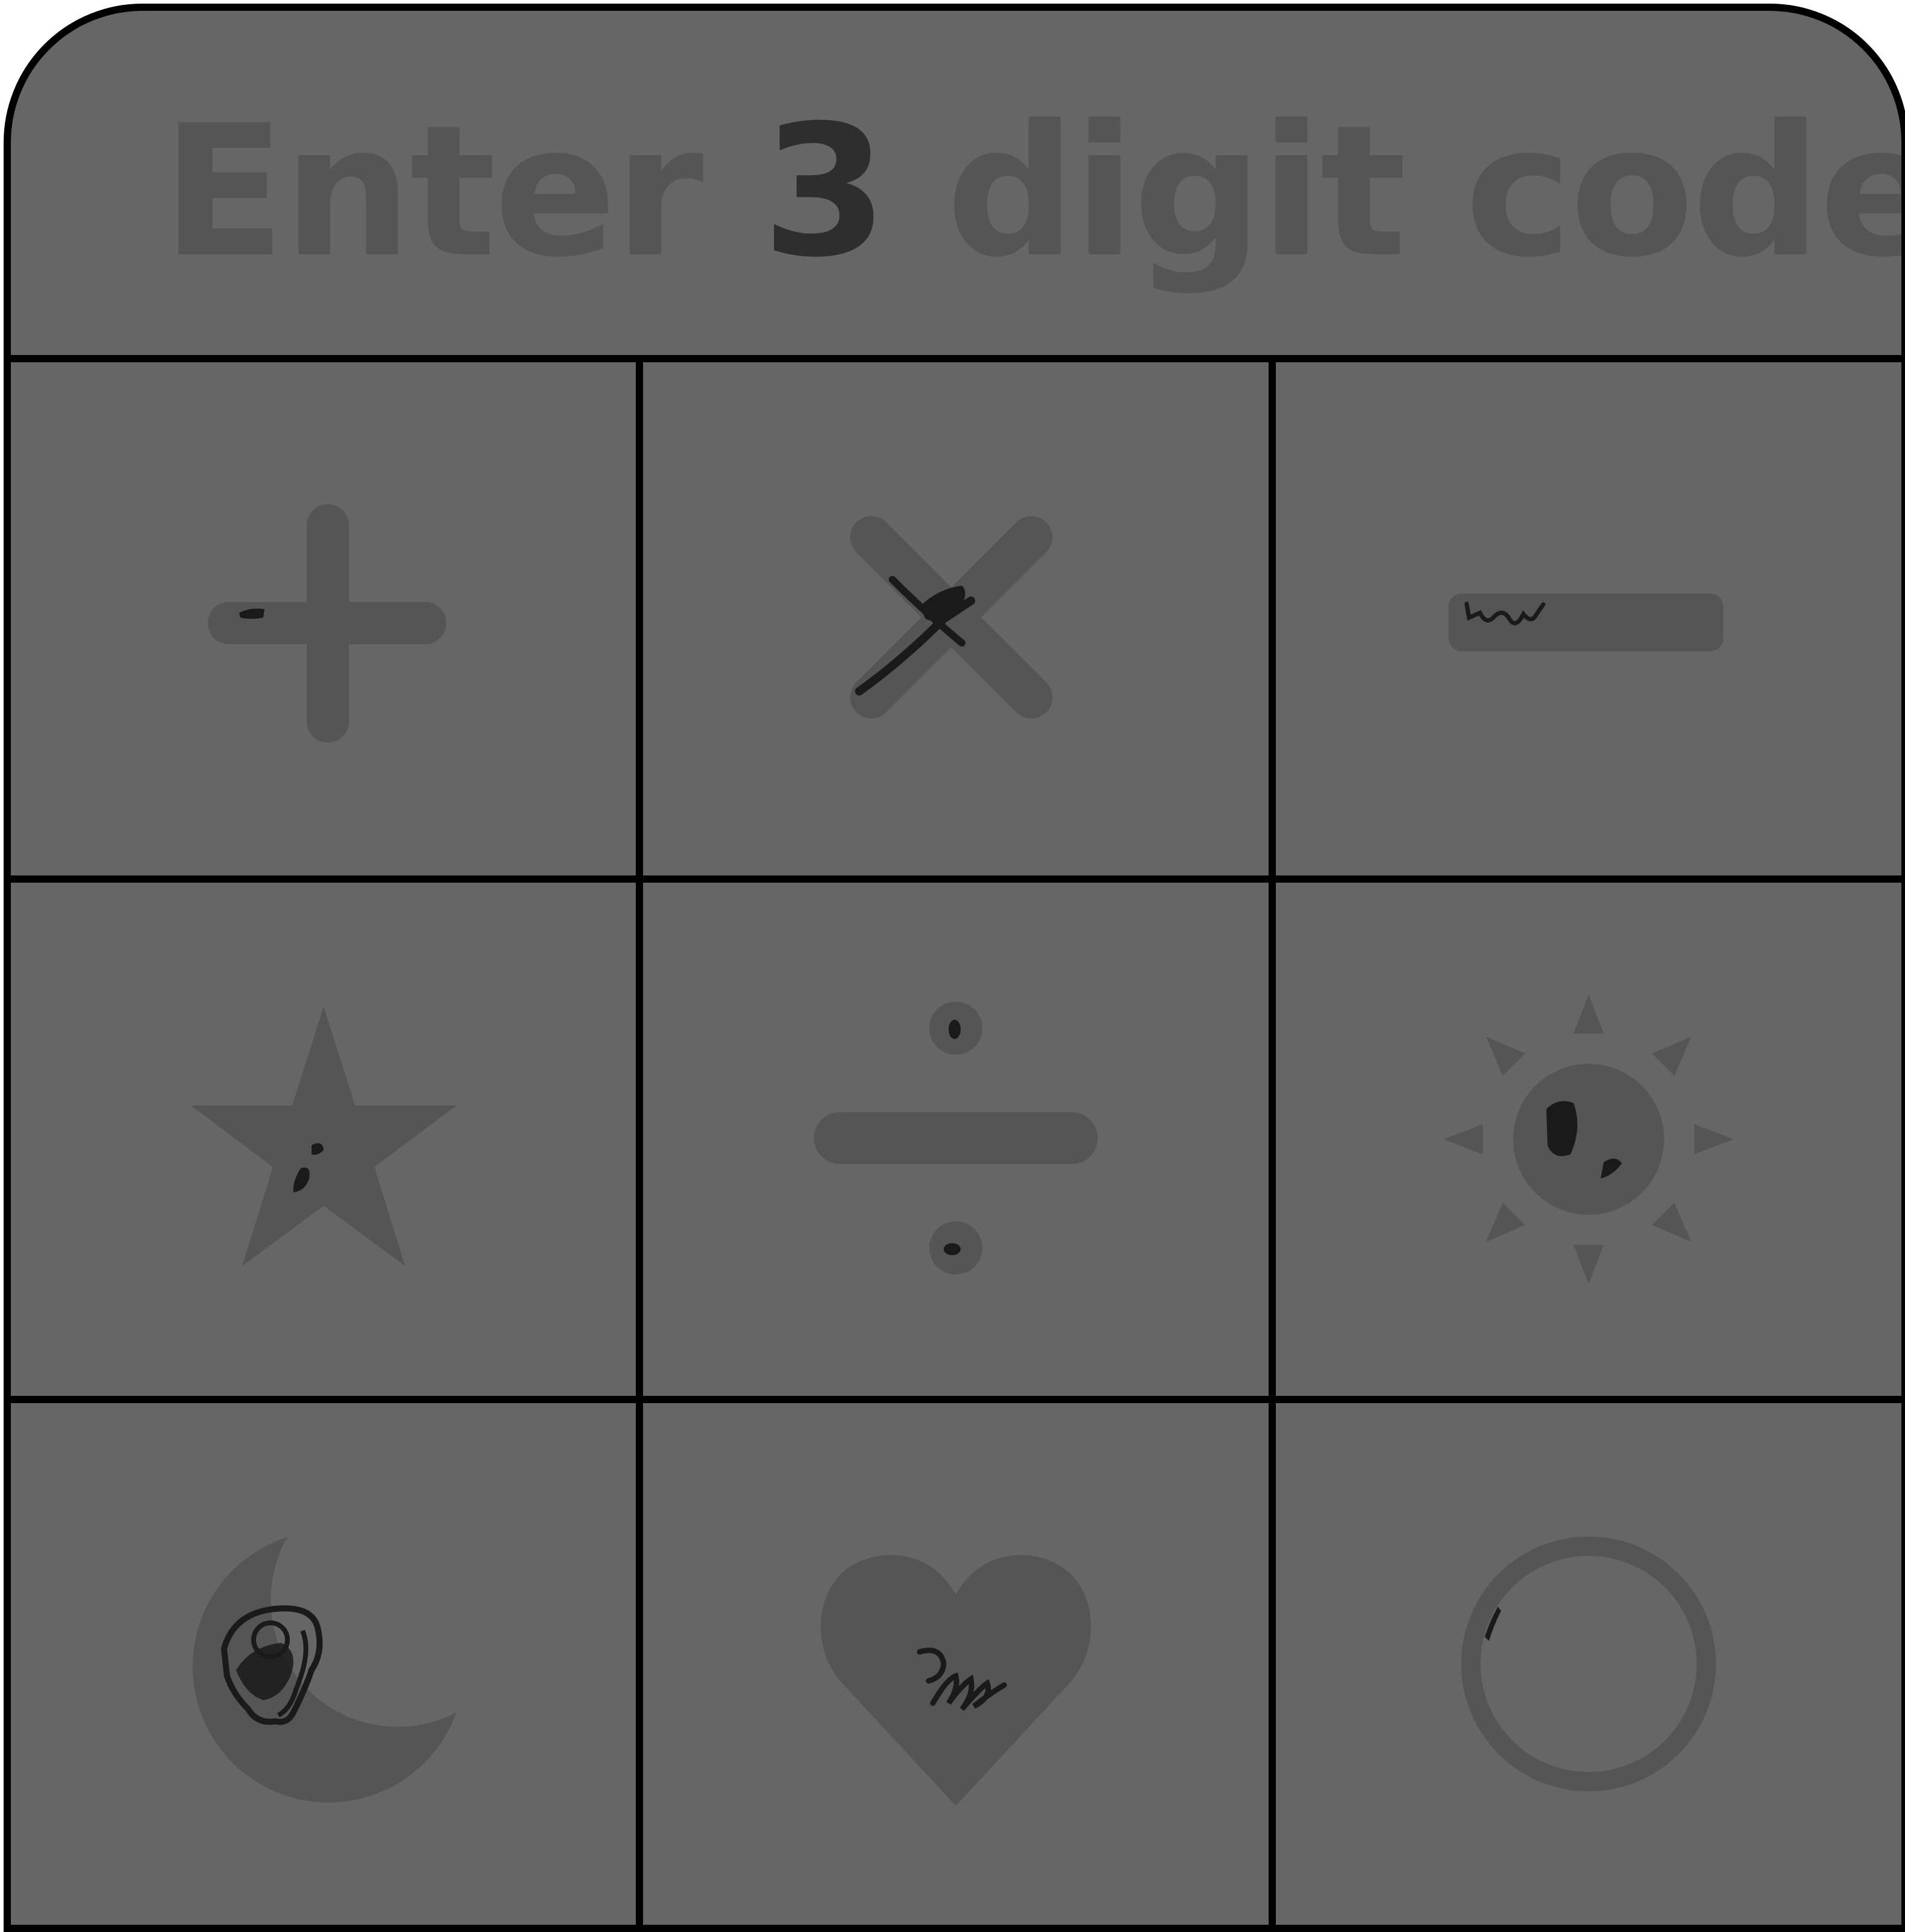 The width and height of the screenshot is (1905, 1932). I want to click on heart-icon, so click(956, 1681).